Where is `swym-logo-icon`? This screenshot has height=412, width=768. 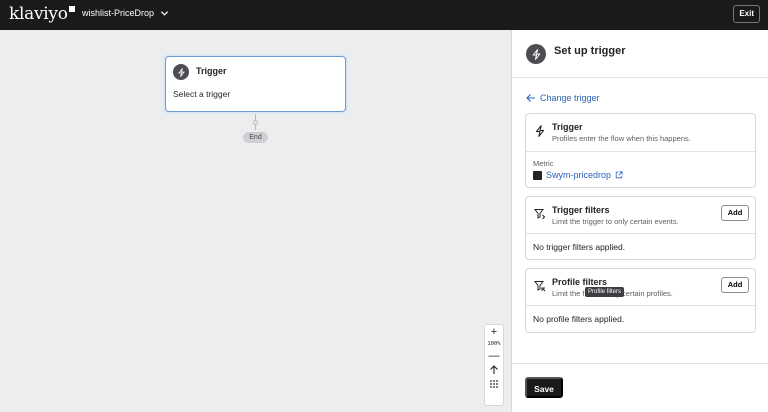
swym-logo-icon is located at coordinates (537, 175).